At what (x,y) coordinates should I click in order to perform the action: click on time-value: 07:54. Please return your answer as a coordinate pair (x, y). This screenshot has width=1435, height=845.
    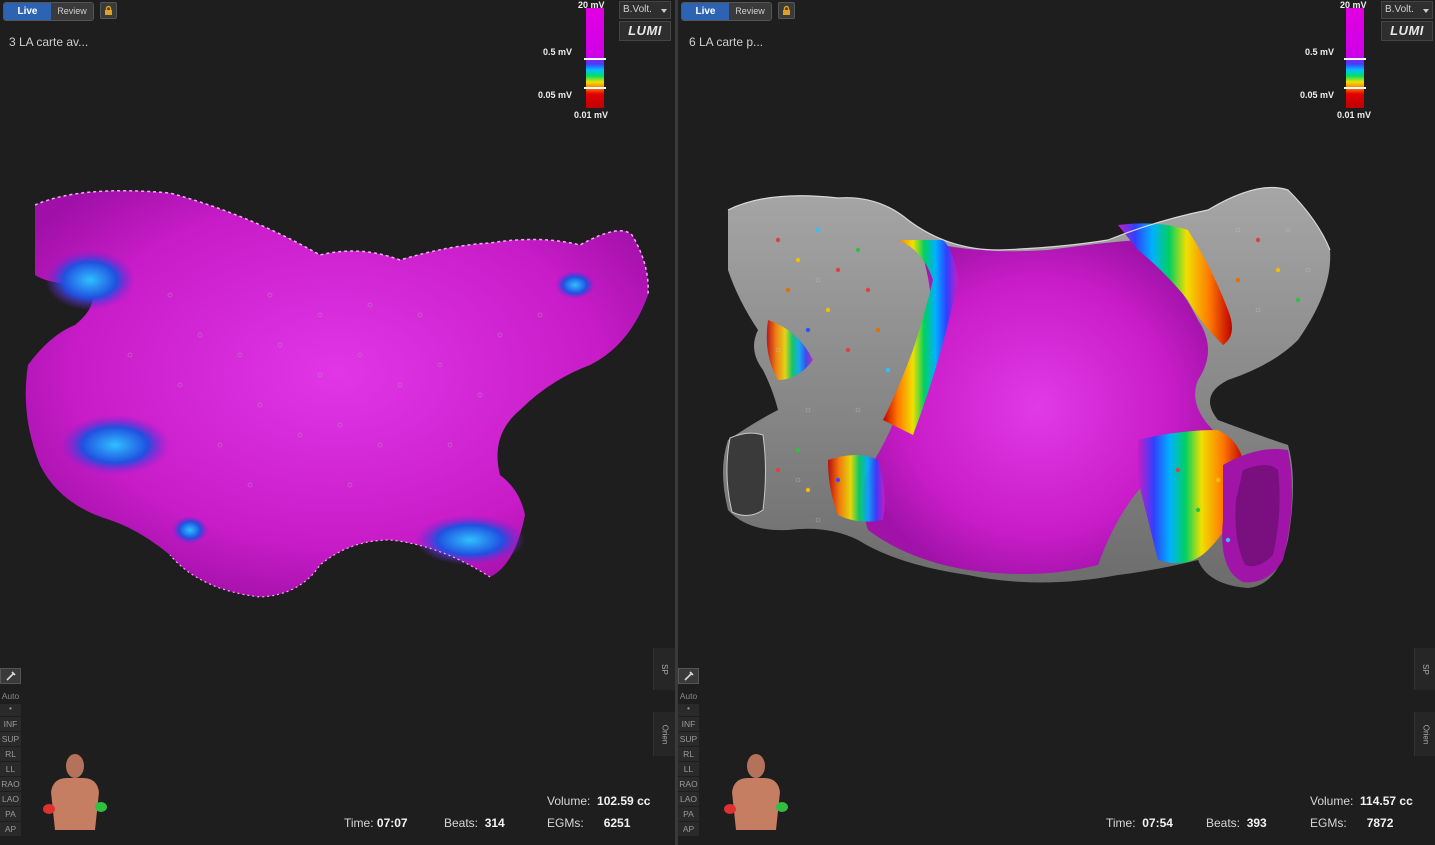
    Looking at the image, I should click on (1157, 823).